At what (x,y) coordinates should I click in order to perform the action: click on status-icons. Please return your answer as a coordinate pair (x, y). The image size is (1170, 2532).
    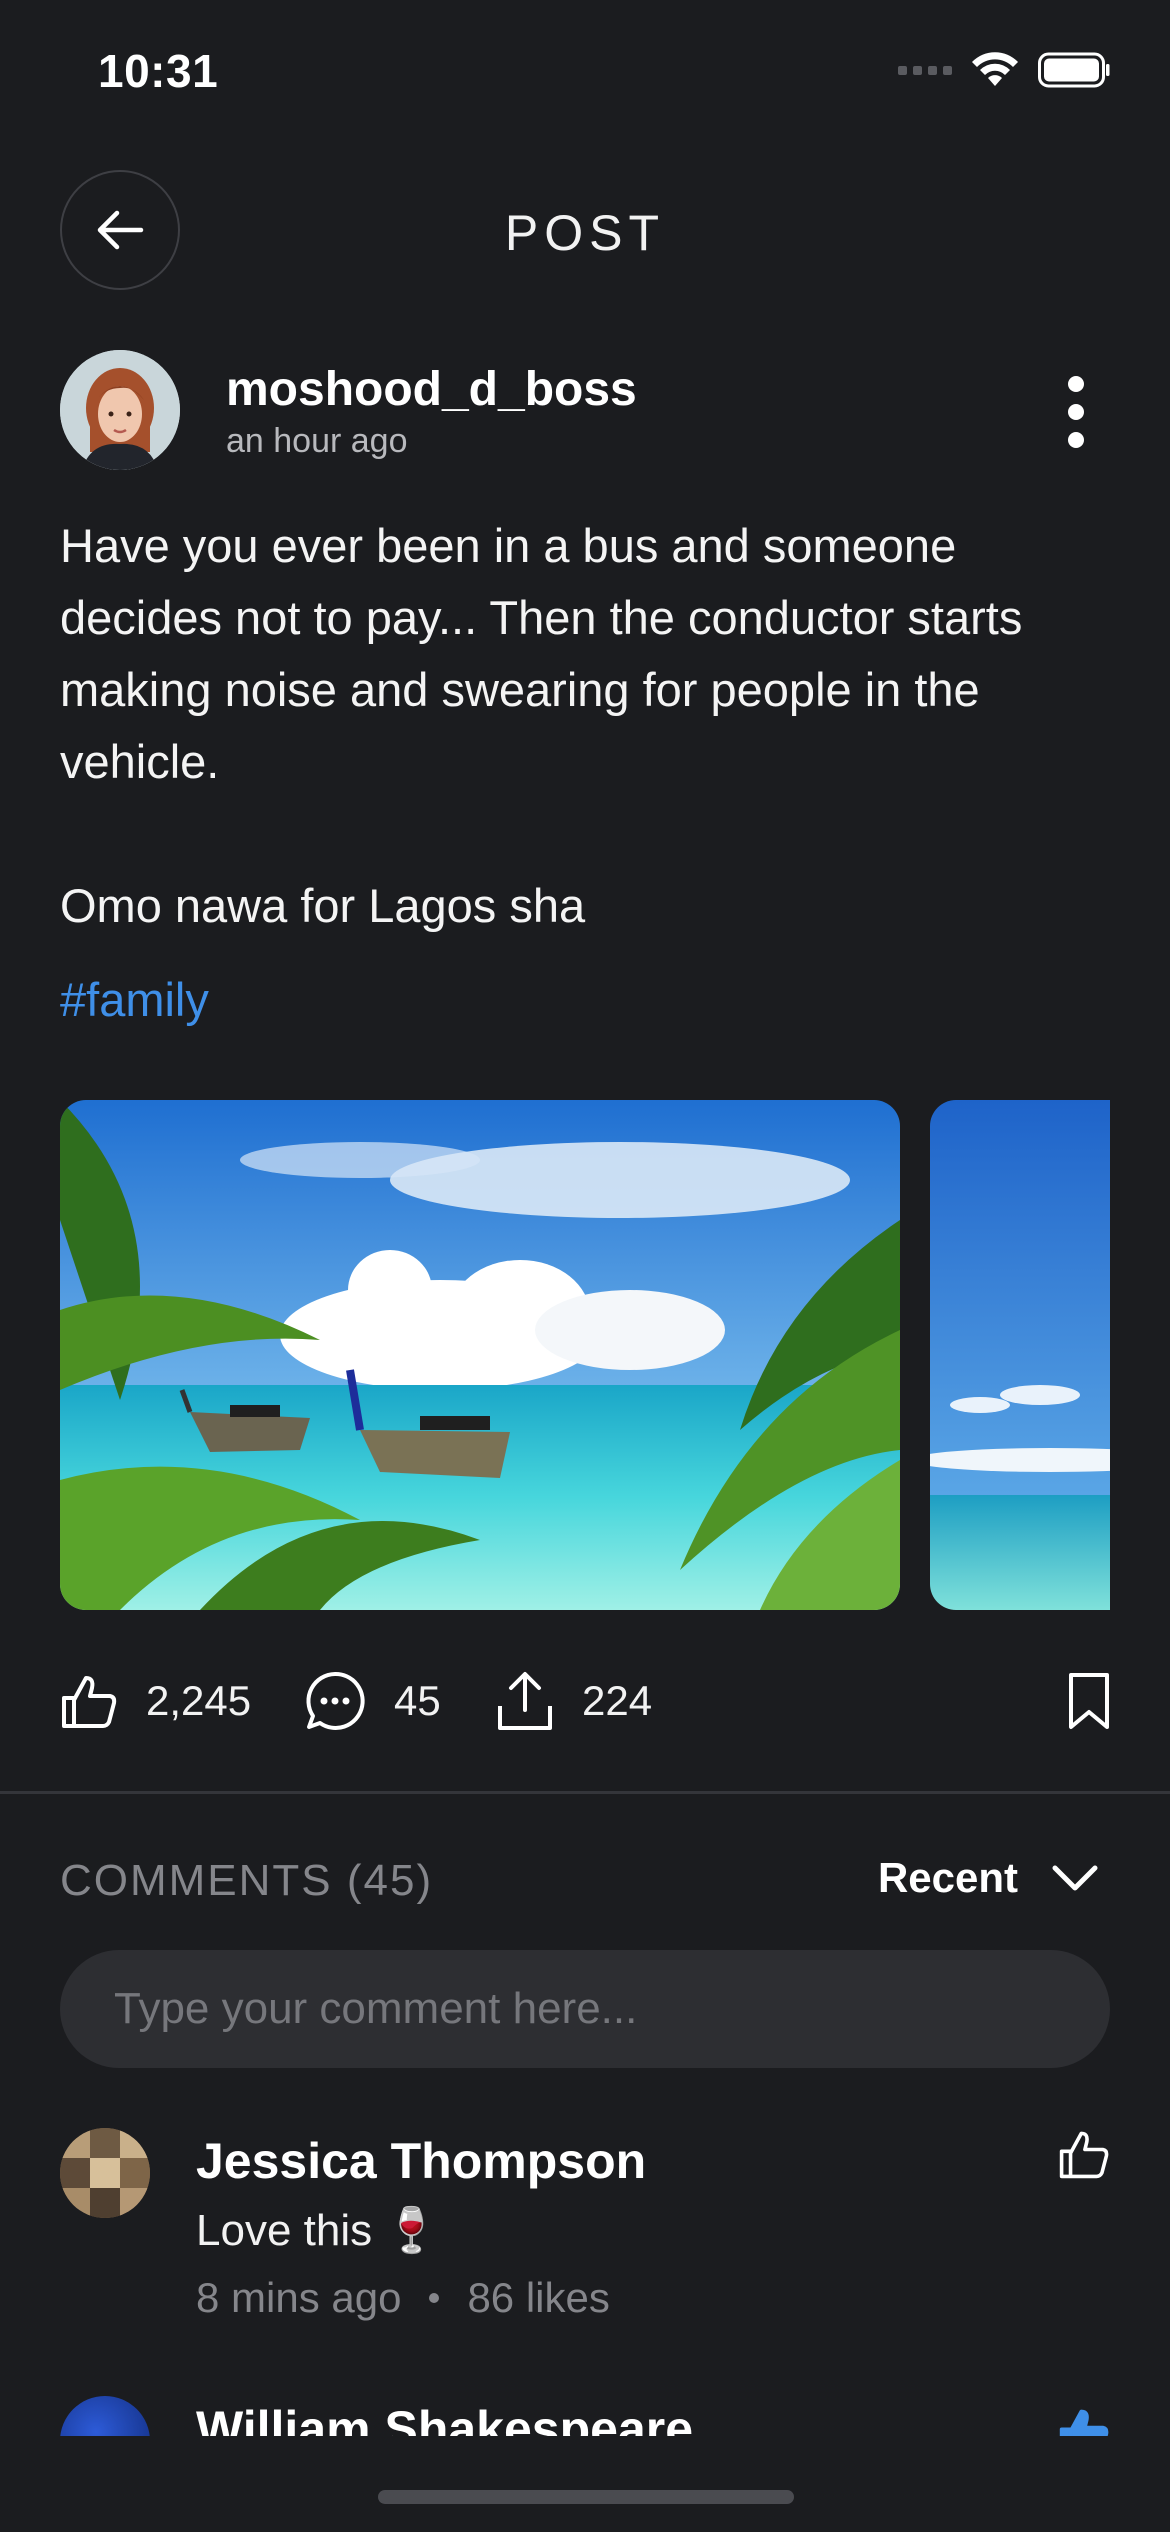
    Looking at the image, I should click on (1004, 70).